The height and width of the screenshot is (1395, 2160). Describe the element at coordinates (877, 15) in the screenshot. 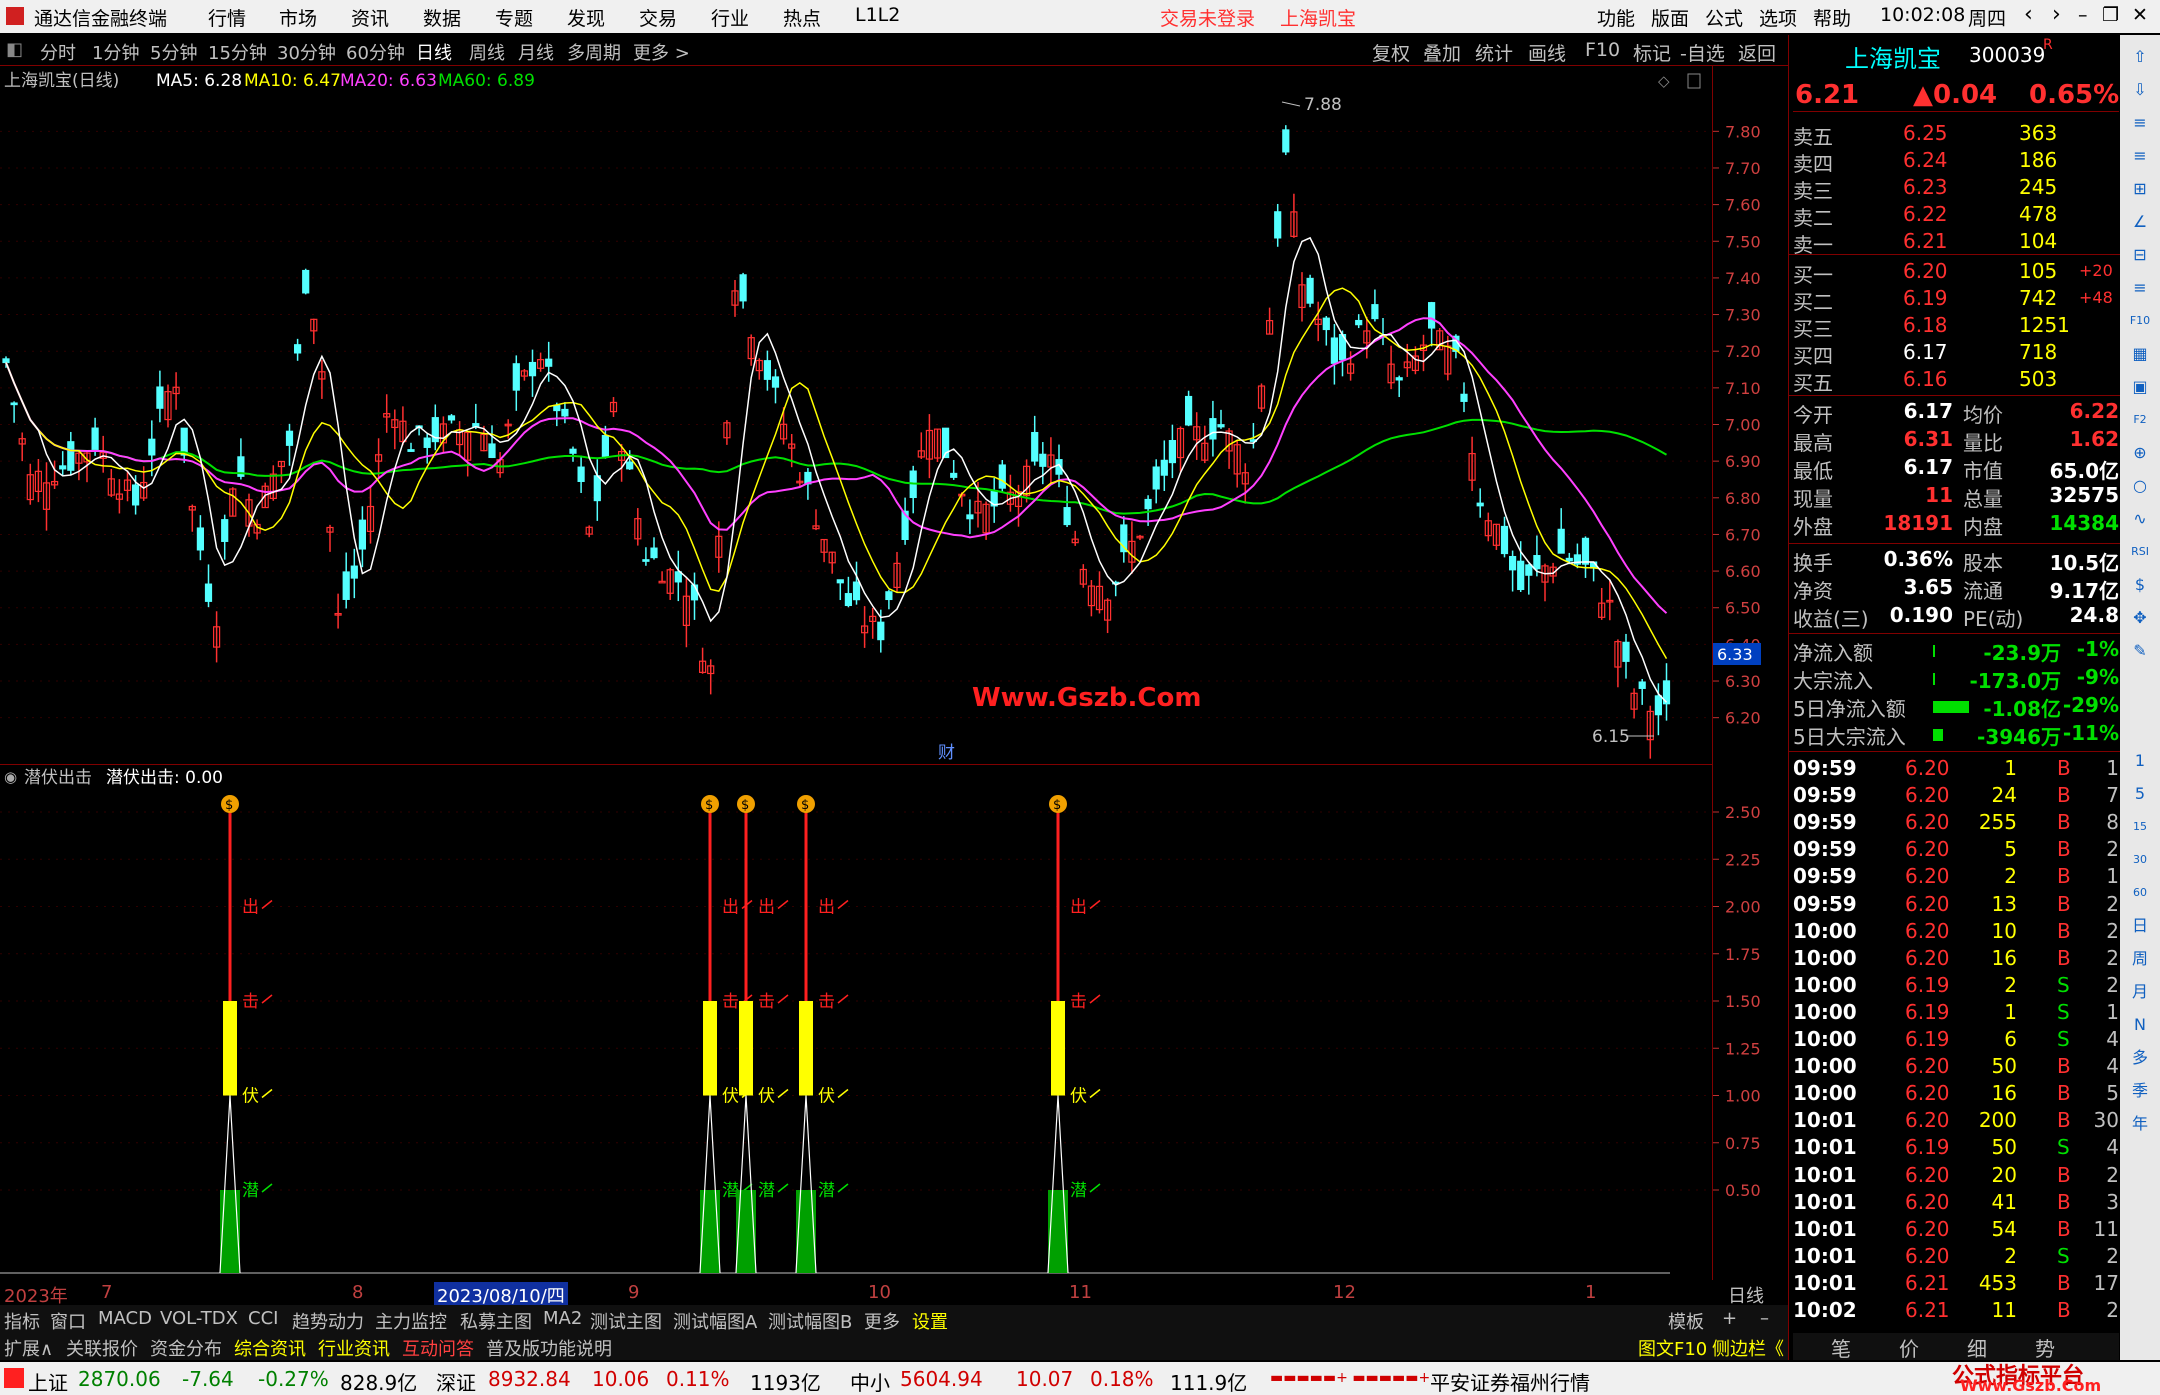

I see `menu-l1l2: L1L2` at that location.